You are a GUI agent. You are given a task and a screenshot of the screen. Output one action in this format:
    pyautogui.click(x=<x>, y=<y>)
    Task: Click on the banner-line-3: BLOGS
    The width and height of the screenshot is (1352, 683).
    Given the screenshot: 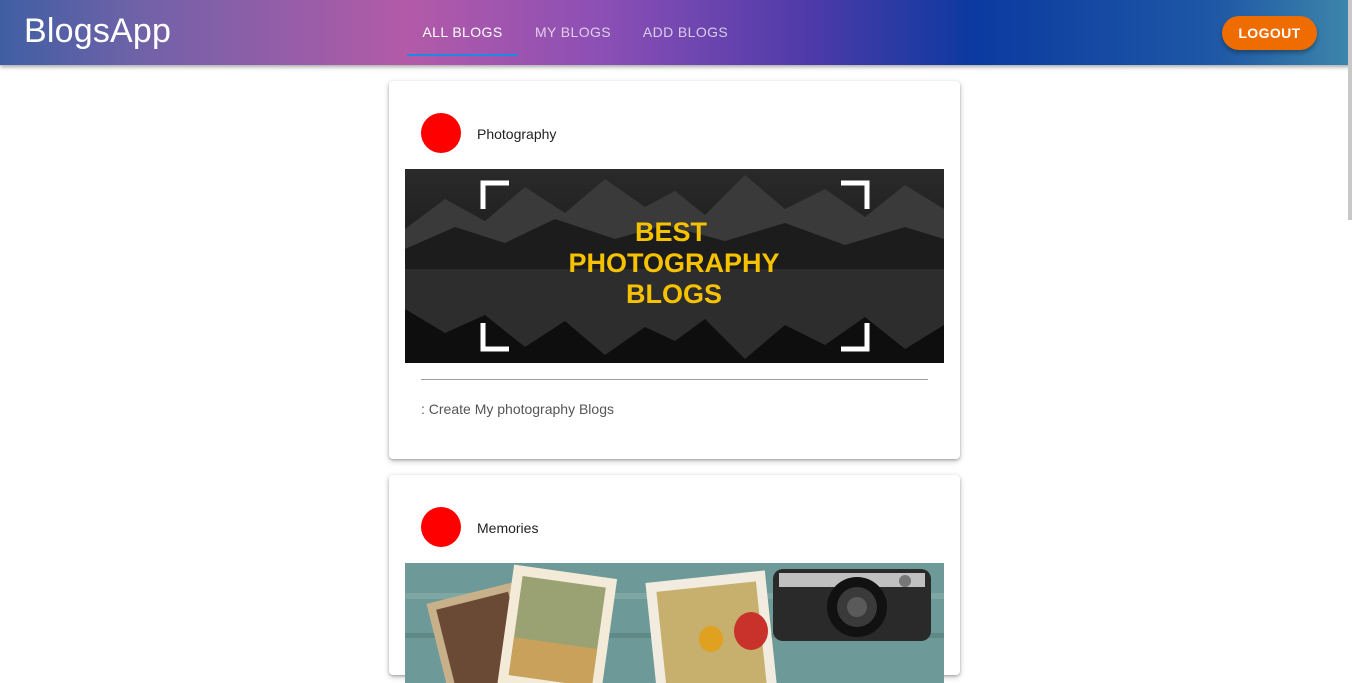 What is the action you would take?
    pyautogui.click(x=674, y=294)
    